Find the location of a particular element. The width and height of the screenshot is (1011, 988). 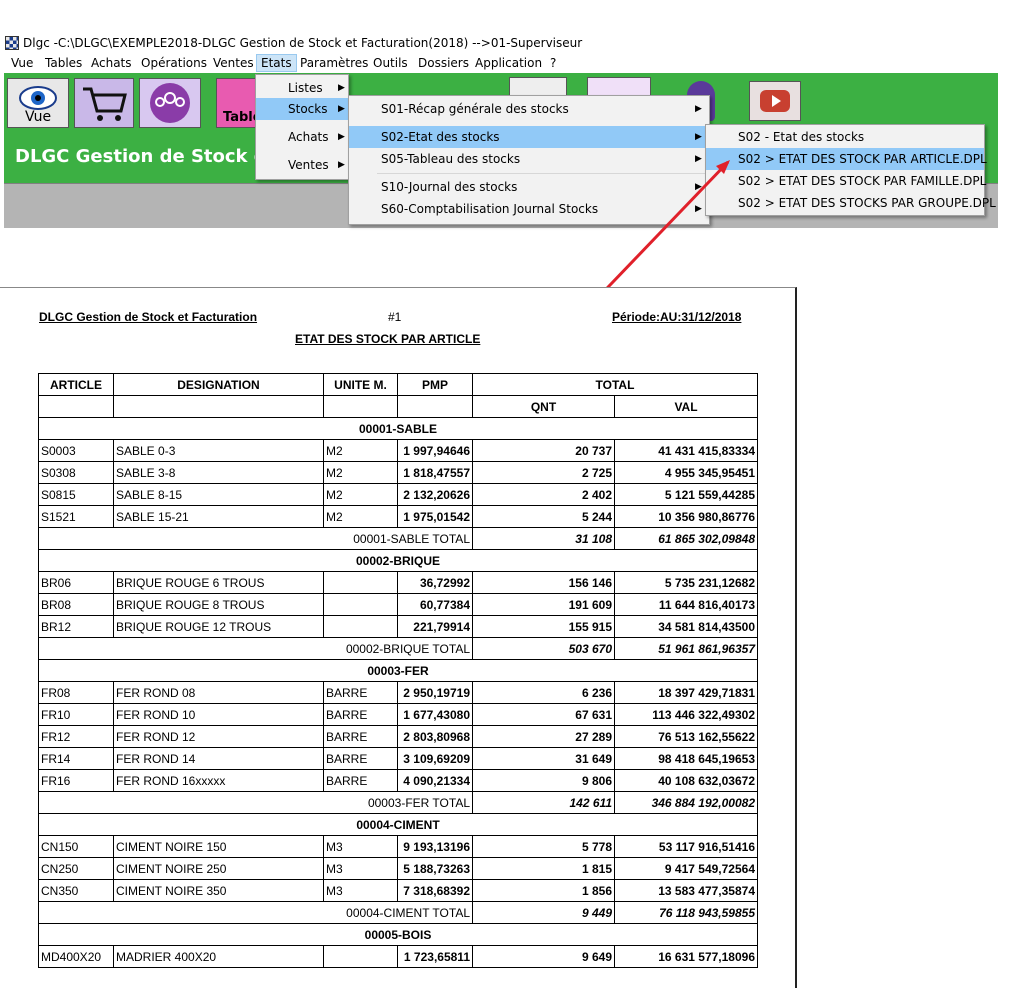

menu-vue: Vue is located at coordinates (22, 63).